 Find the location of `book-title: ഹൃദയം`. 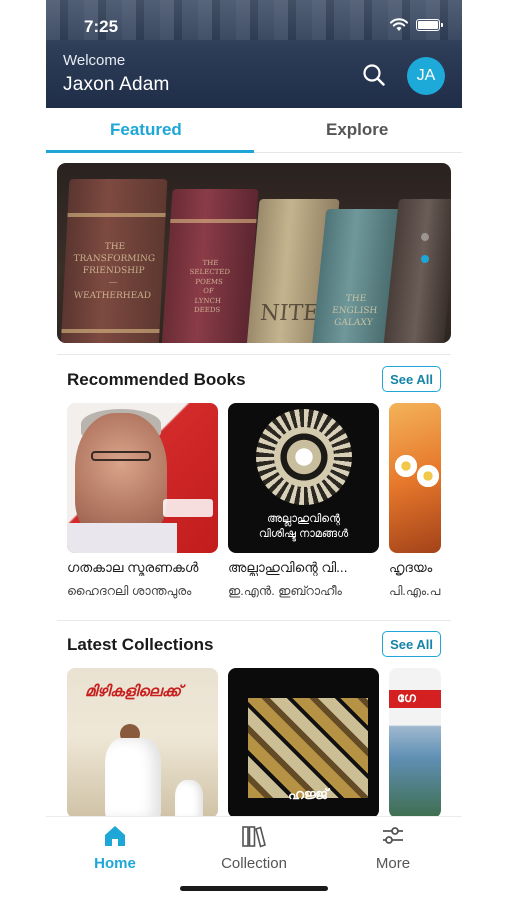

book-title: ഹൃദയം is located at coordinates (411, 567).